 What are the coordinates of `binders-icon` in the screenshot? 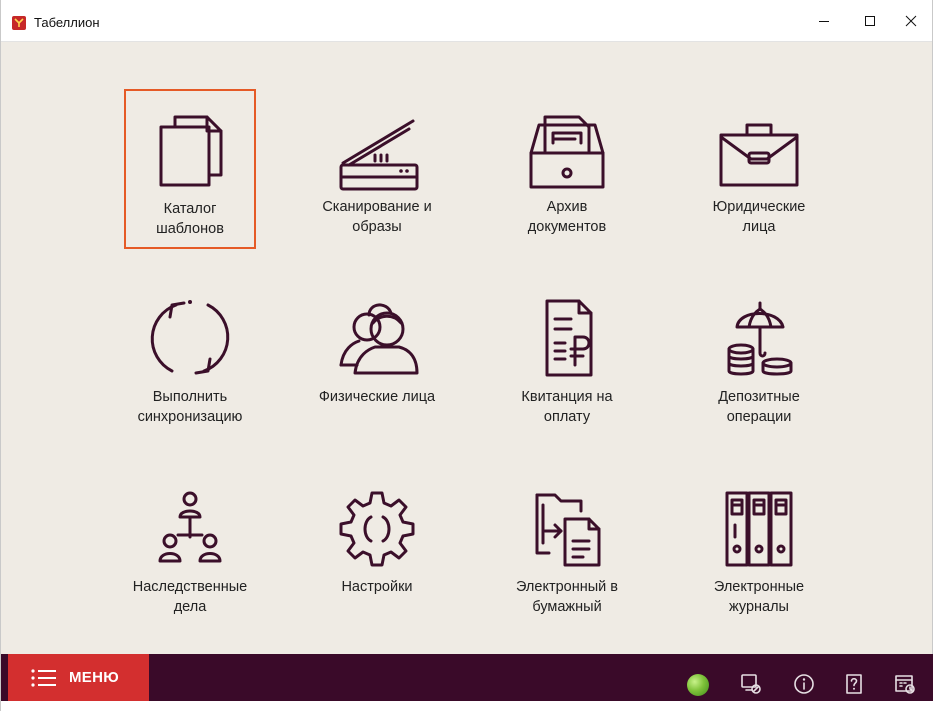 It's located at (759, 528).